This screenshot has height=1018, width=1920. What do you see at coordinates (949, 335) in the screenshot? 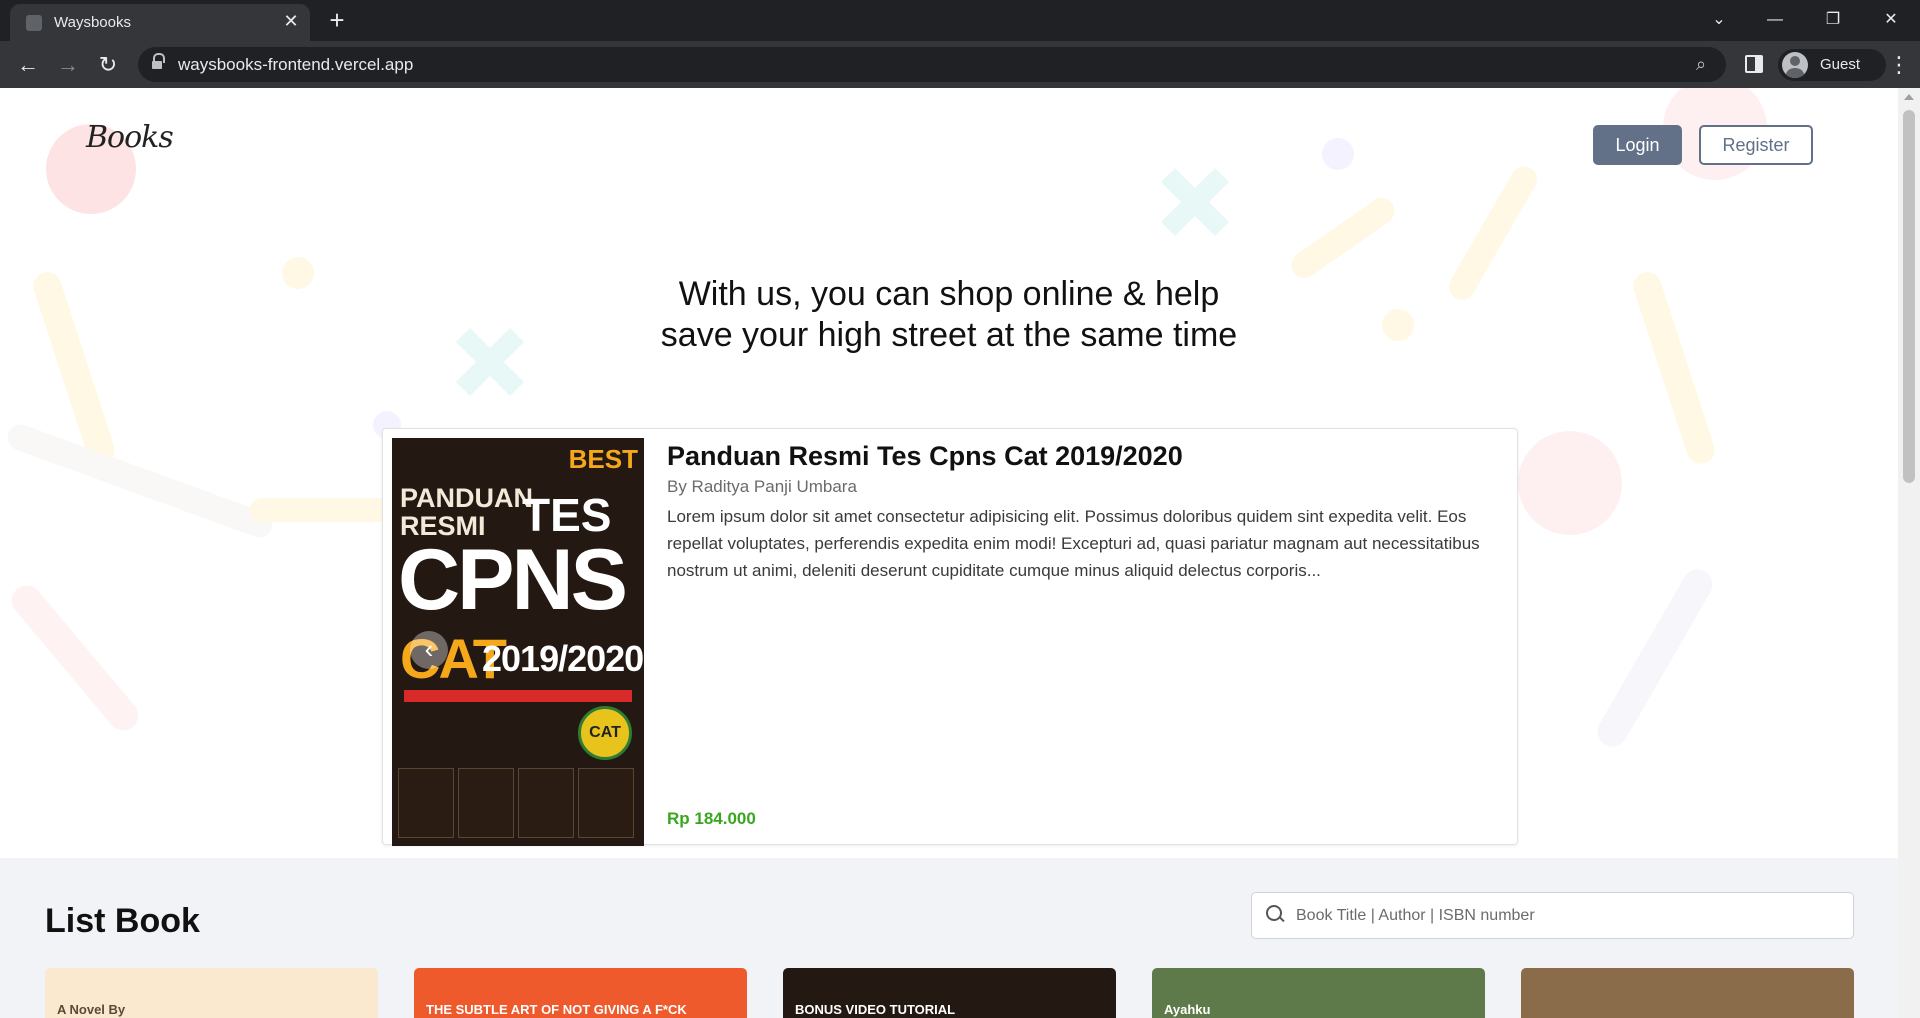
I see `hero-line-2: save your high street at the same time` at bounding box center [949, 335].